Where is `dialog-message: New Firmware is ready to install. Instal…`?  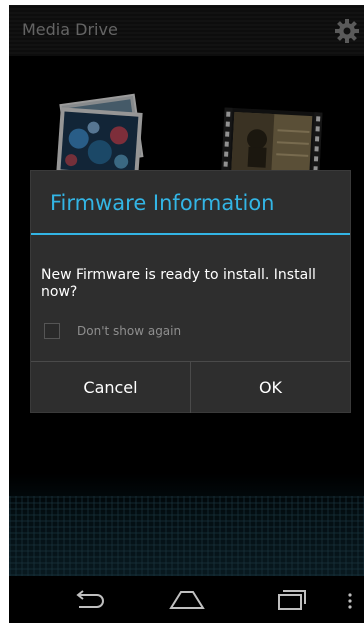
dialog-message: New Firmware is ready to install. Instal… is located at coordinates (178, 283).